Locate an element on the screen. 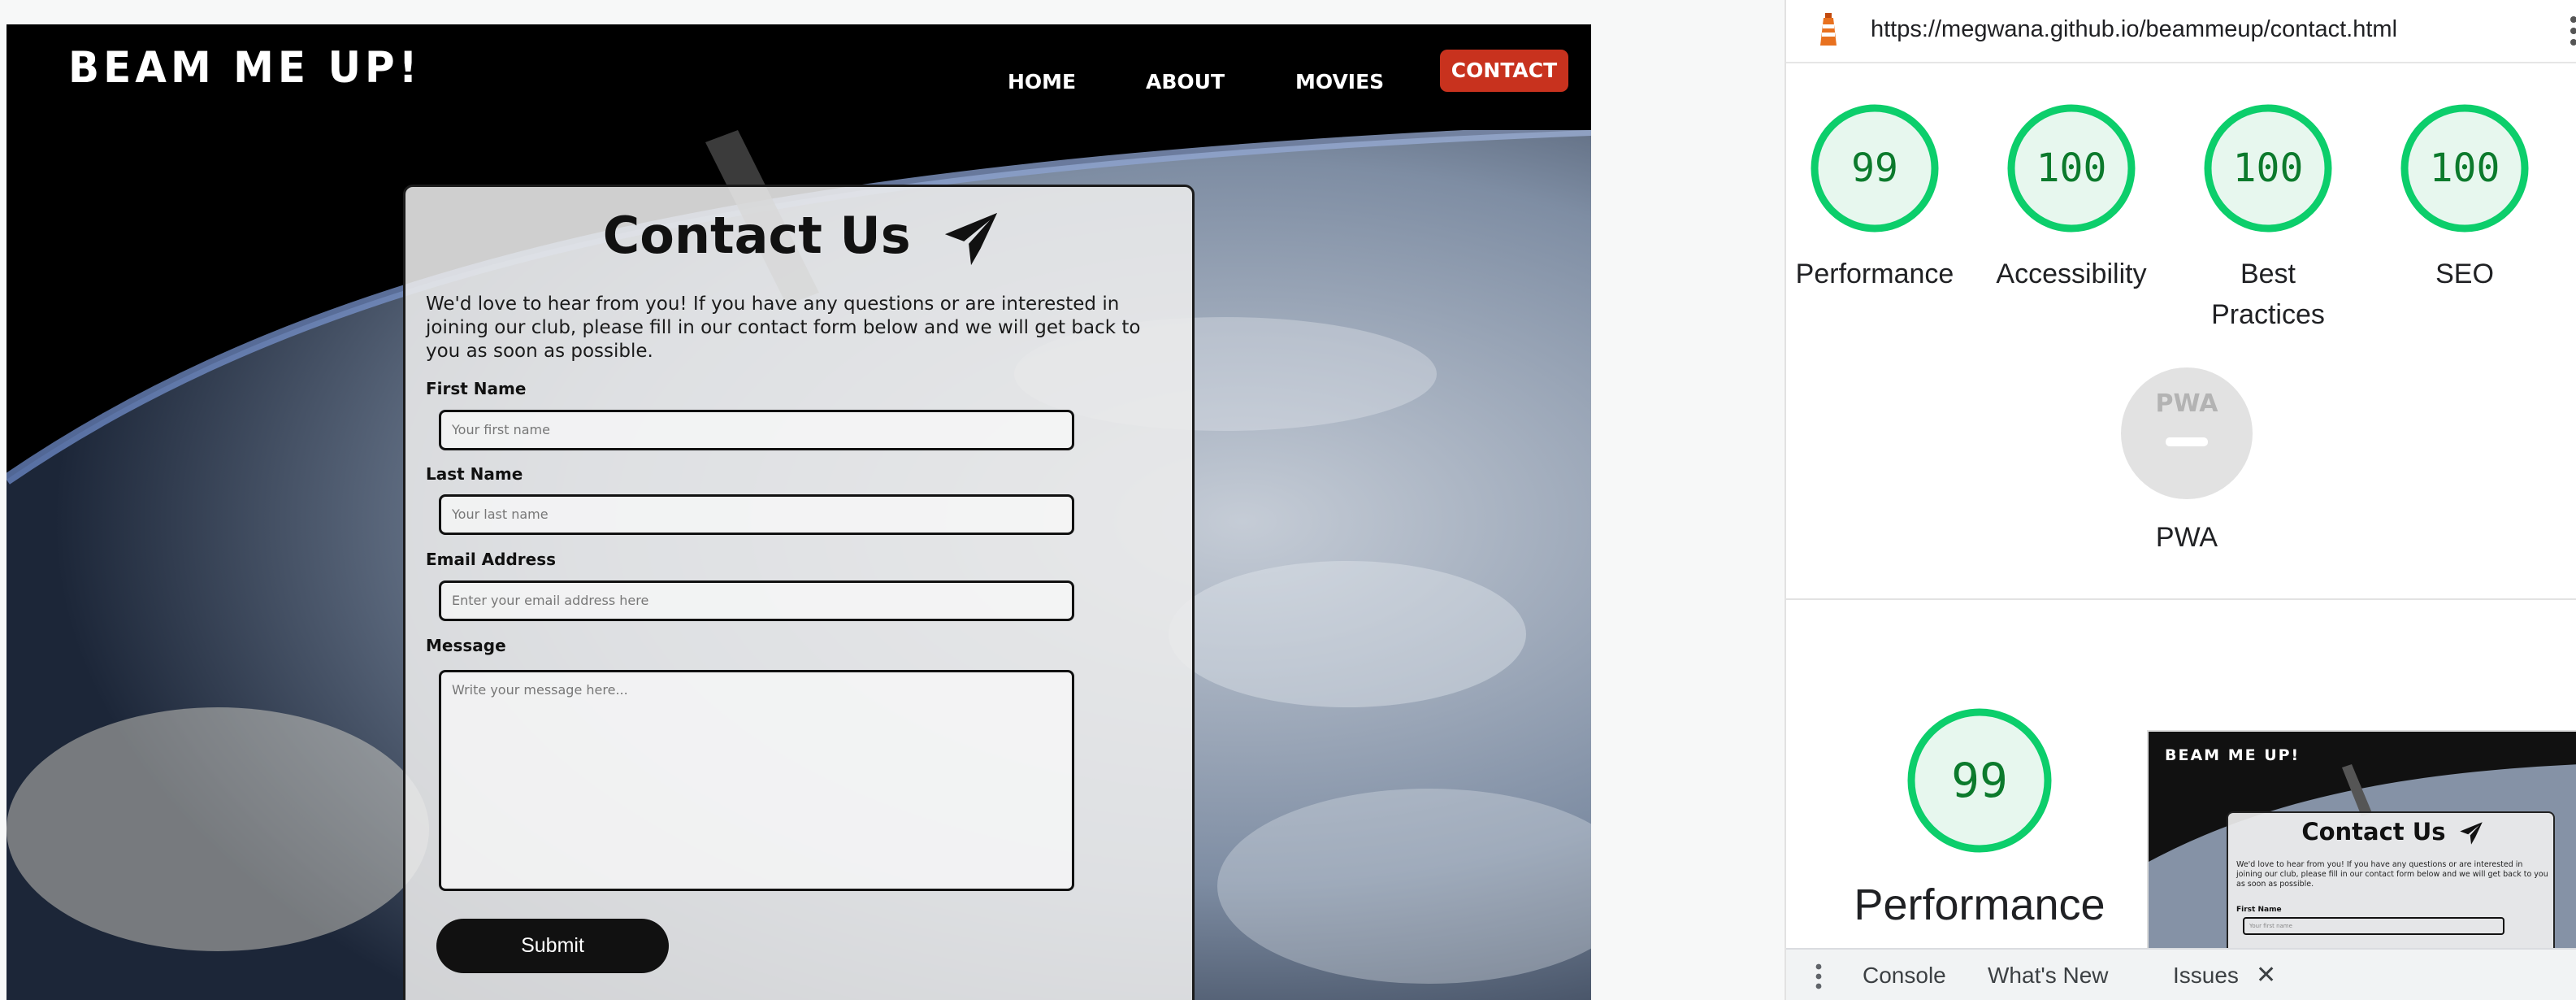  devtools-drawer: Console What's New Issues ✕ is located at coordinates (2181, 974).